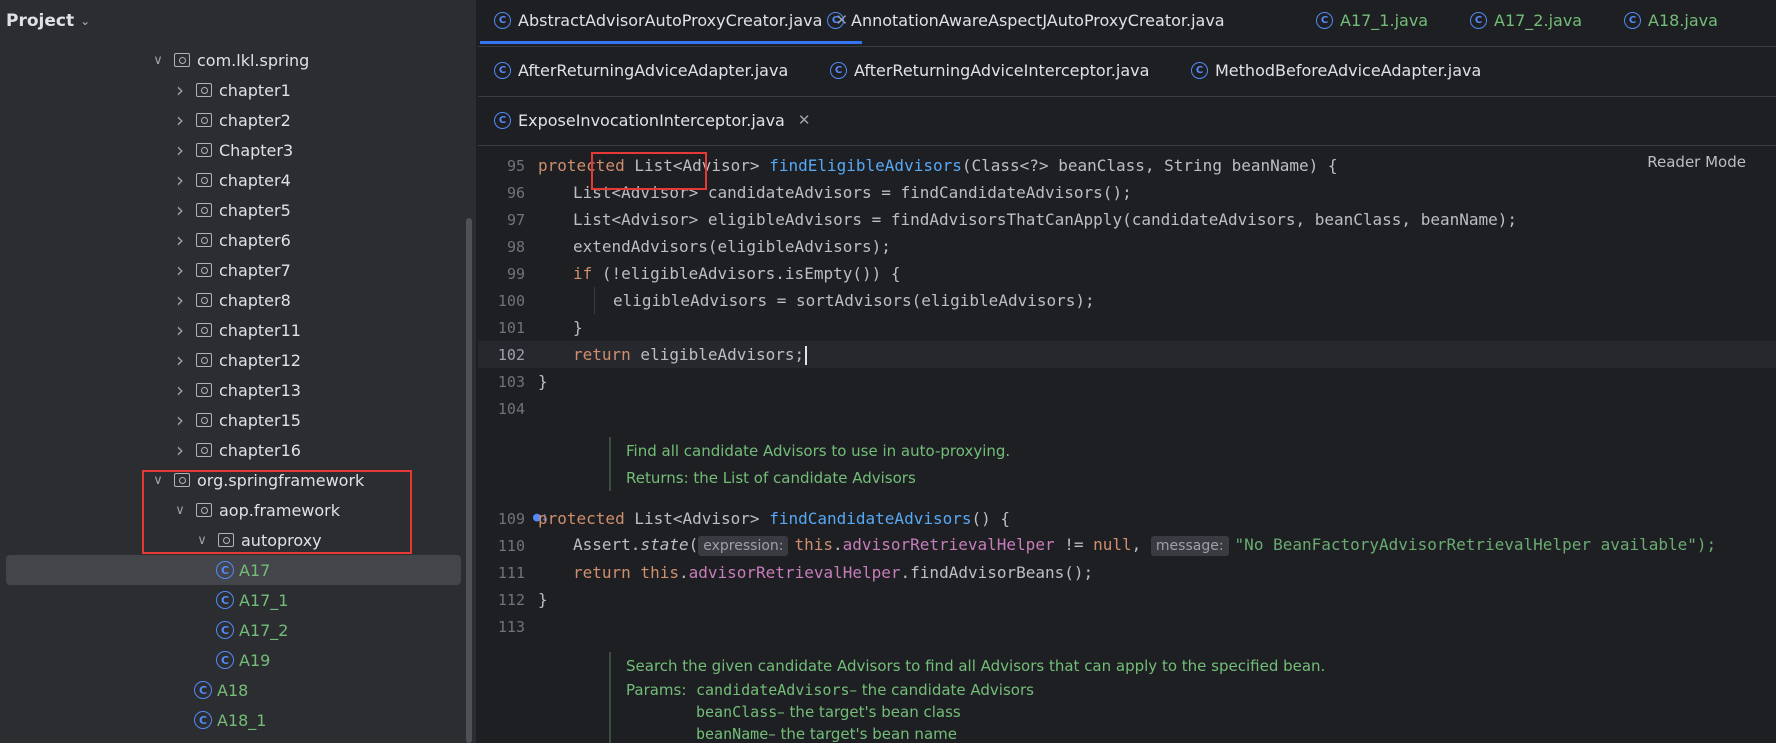  I want to click on editor-tab: C AfterReturningAdviceAdapter.java, so click(641, 70).